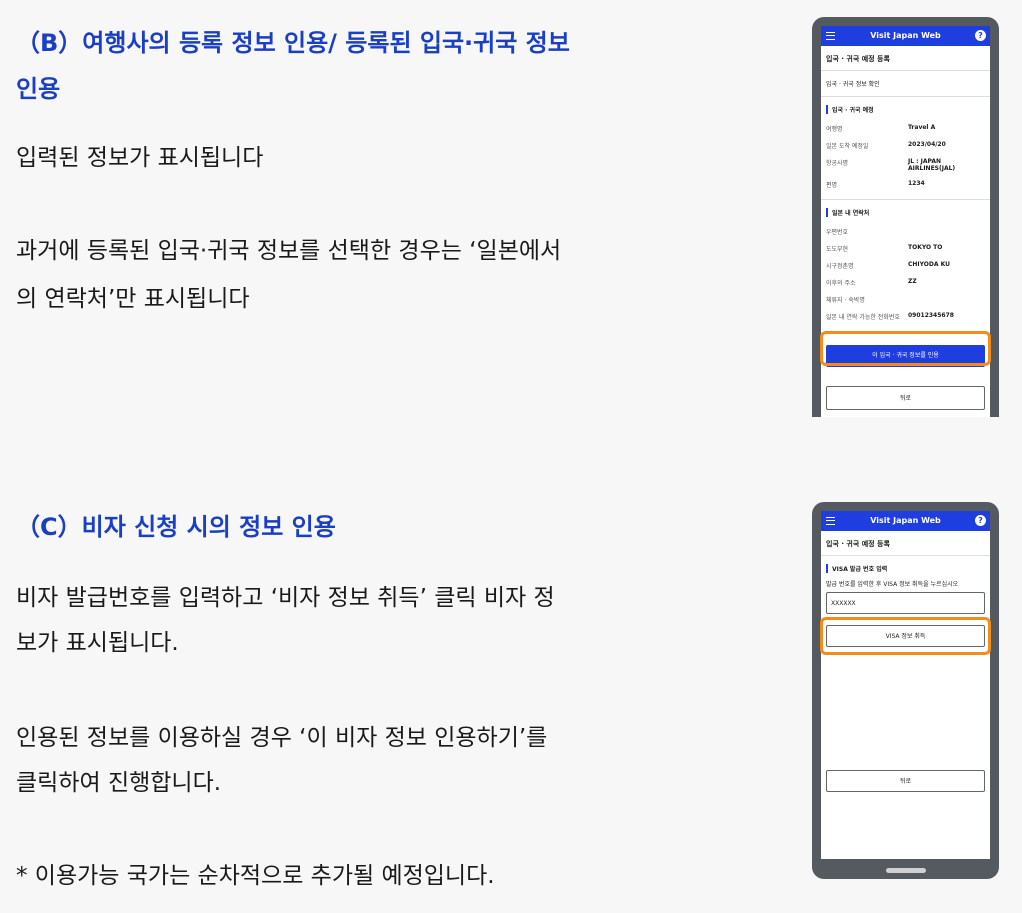 Image resolution: width=1022 pixels, height=913 pixels. What do you see at coordinates (905, 299) in the screenshot?
I see `info-row: 체류지 · 숙박명` at bounding box center [905, 299].